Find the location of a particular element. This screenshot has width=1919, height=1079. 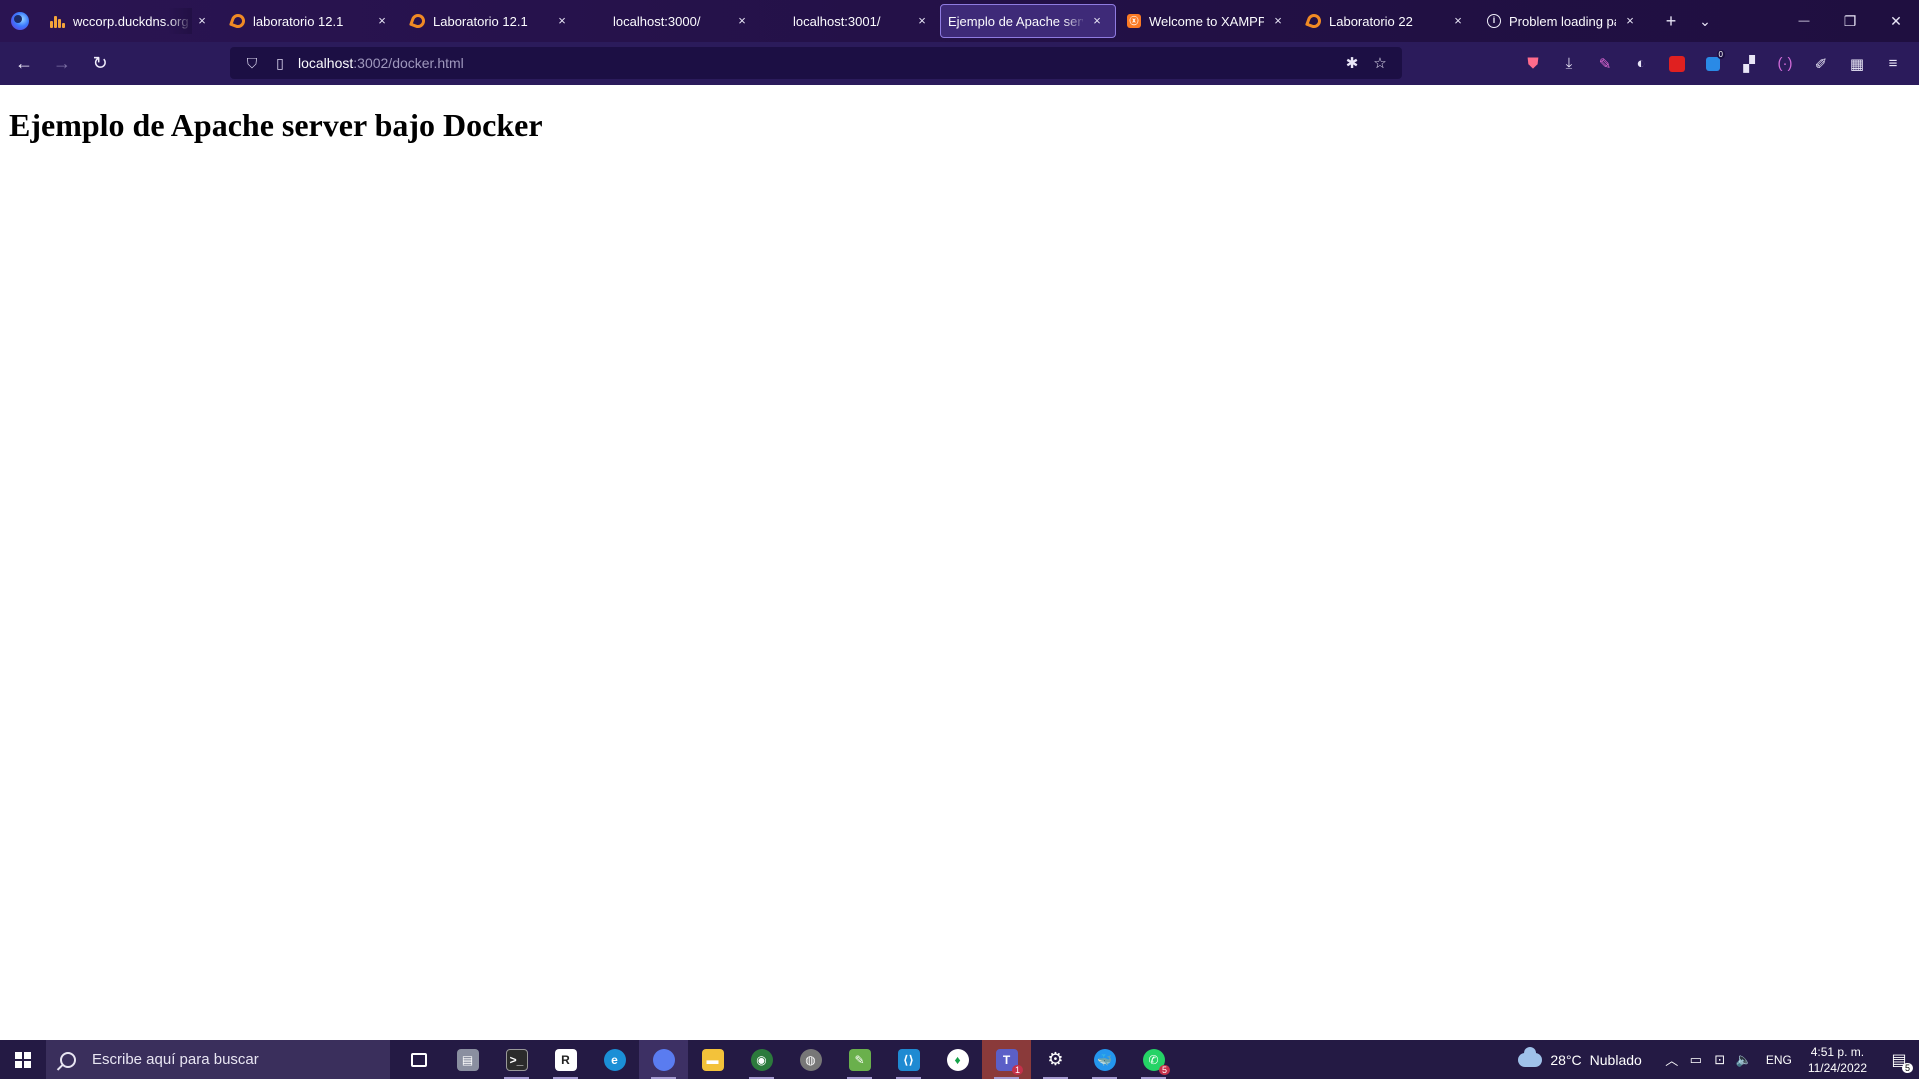

clock: 4:51 p. m. 11/24/2022 is located at coordinates (1837, 1060).